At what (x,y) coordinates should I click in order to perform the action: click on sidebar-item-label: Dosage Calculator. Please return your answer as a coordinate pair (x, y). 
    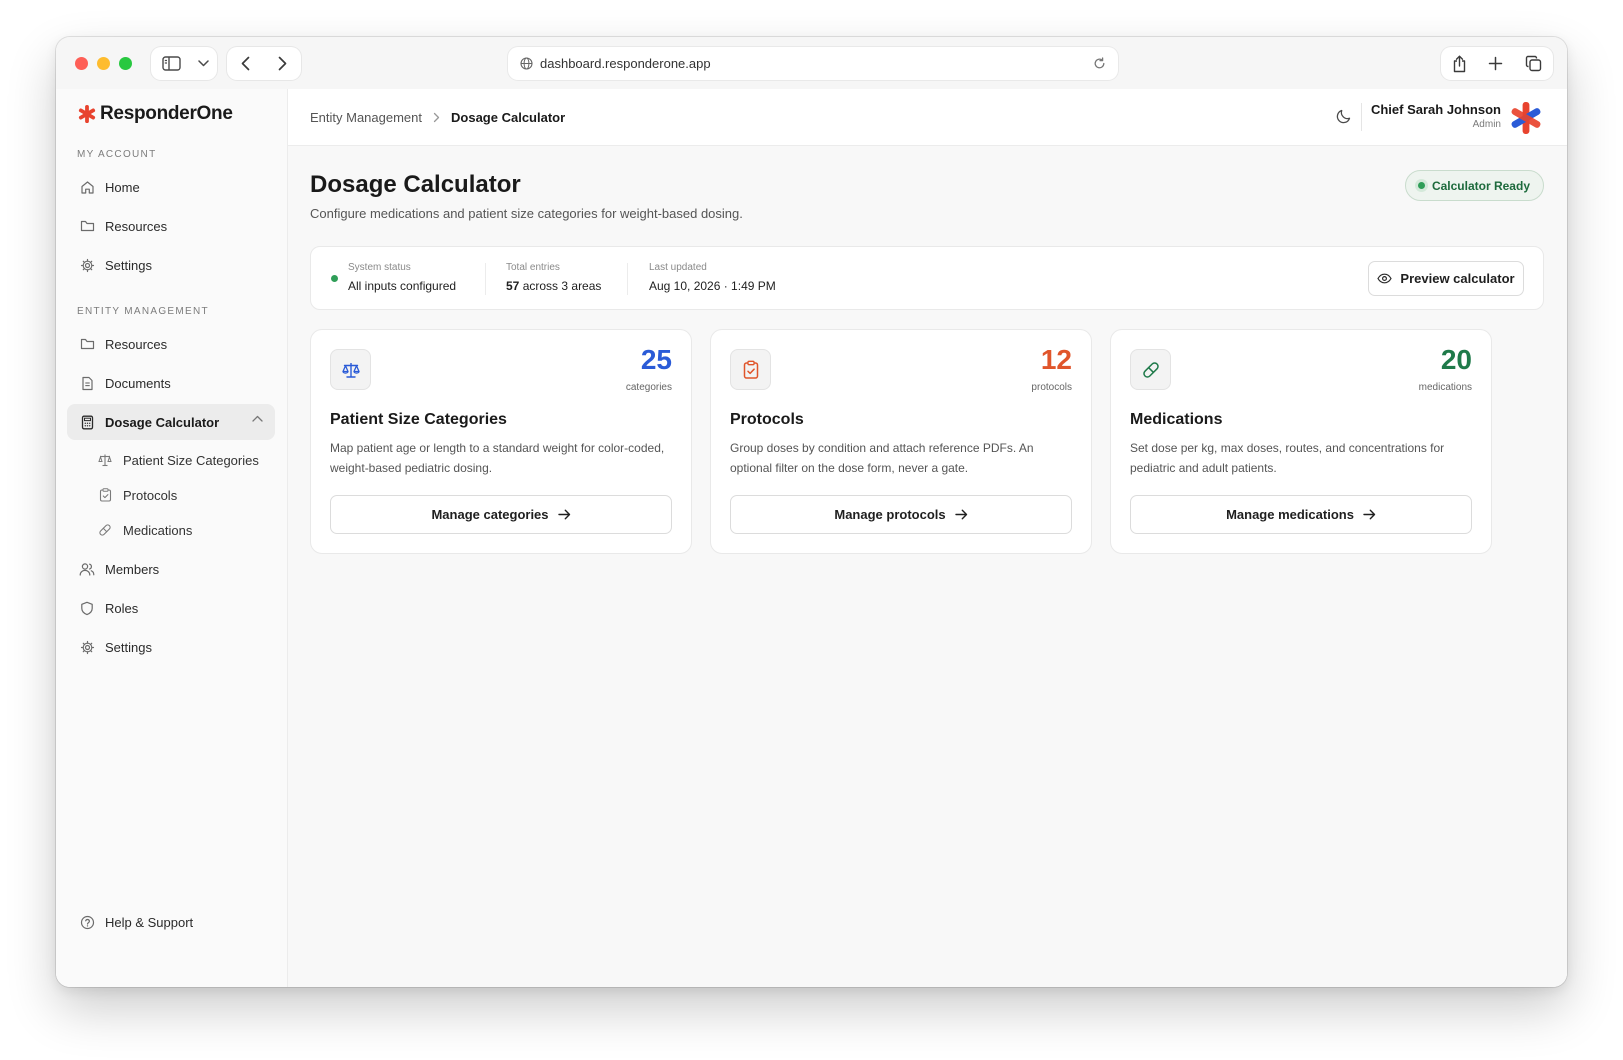
    Looking at the image, I should click on (162, 422).